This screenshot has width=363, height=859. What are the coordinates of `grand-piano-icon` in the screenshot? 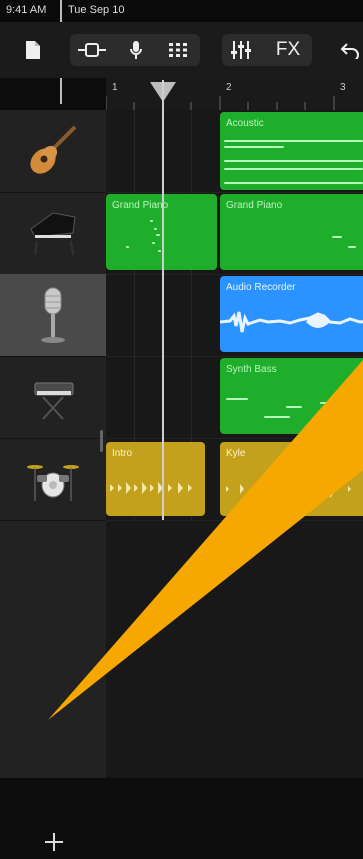 It's located at (53, 234).